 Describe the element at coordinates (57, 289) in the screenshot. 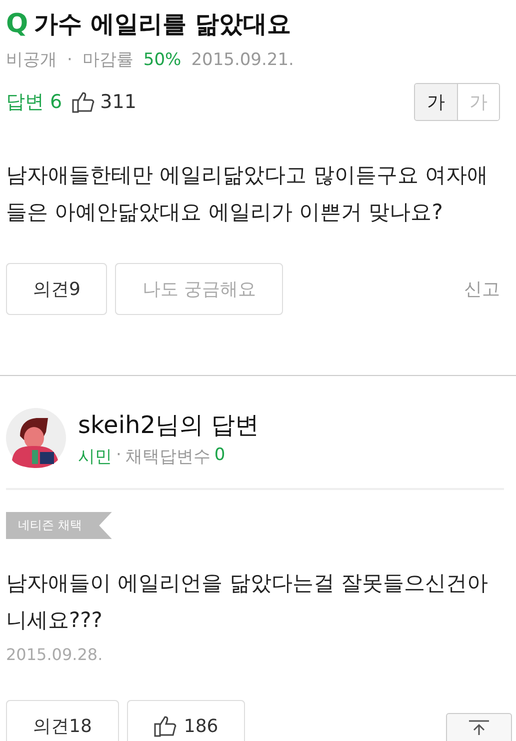

I see `comment-button: 의견9` at that location.